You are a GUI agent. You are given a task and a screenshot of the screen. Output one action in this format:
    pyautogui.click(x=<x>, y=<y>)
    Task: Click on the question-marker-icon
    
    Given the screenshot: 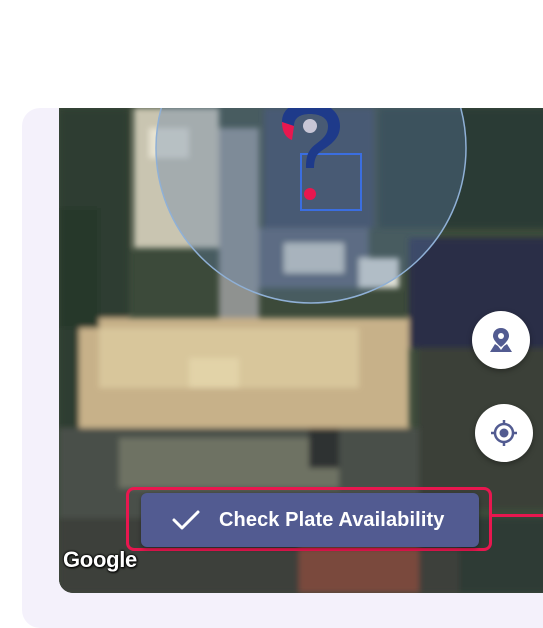 What is the action you would take?
    pyautogui.click(x=311, y=157)
    